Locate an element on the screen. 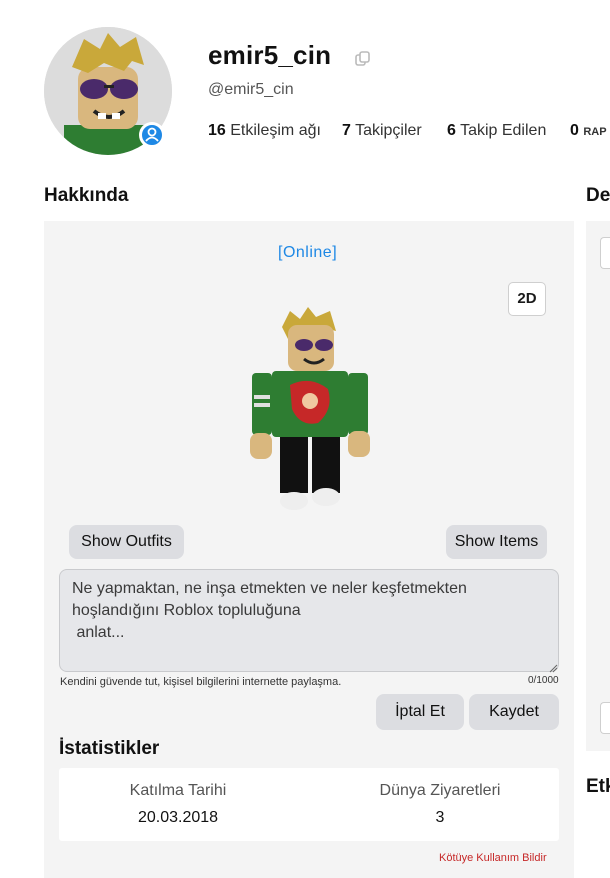 This screenshot has height=878, width=610. join-date-value: 20.03.2018 is located at coordinates (178, 817).